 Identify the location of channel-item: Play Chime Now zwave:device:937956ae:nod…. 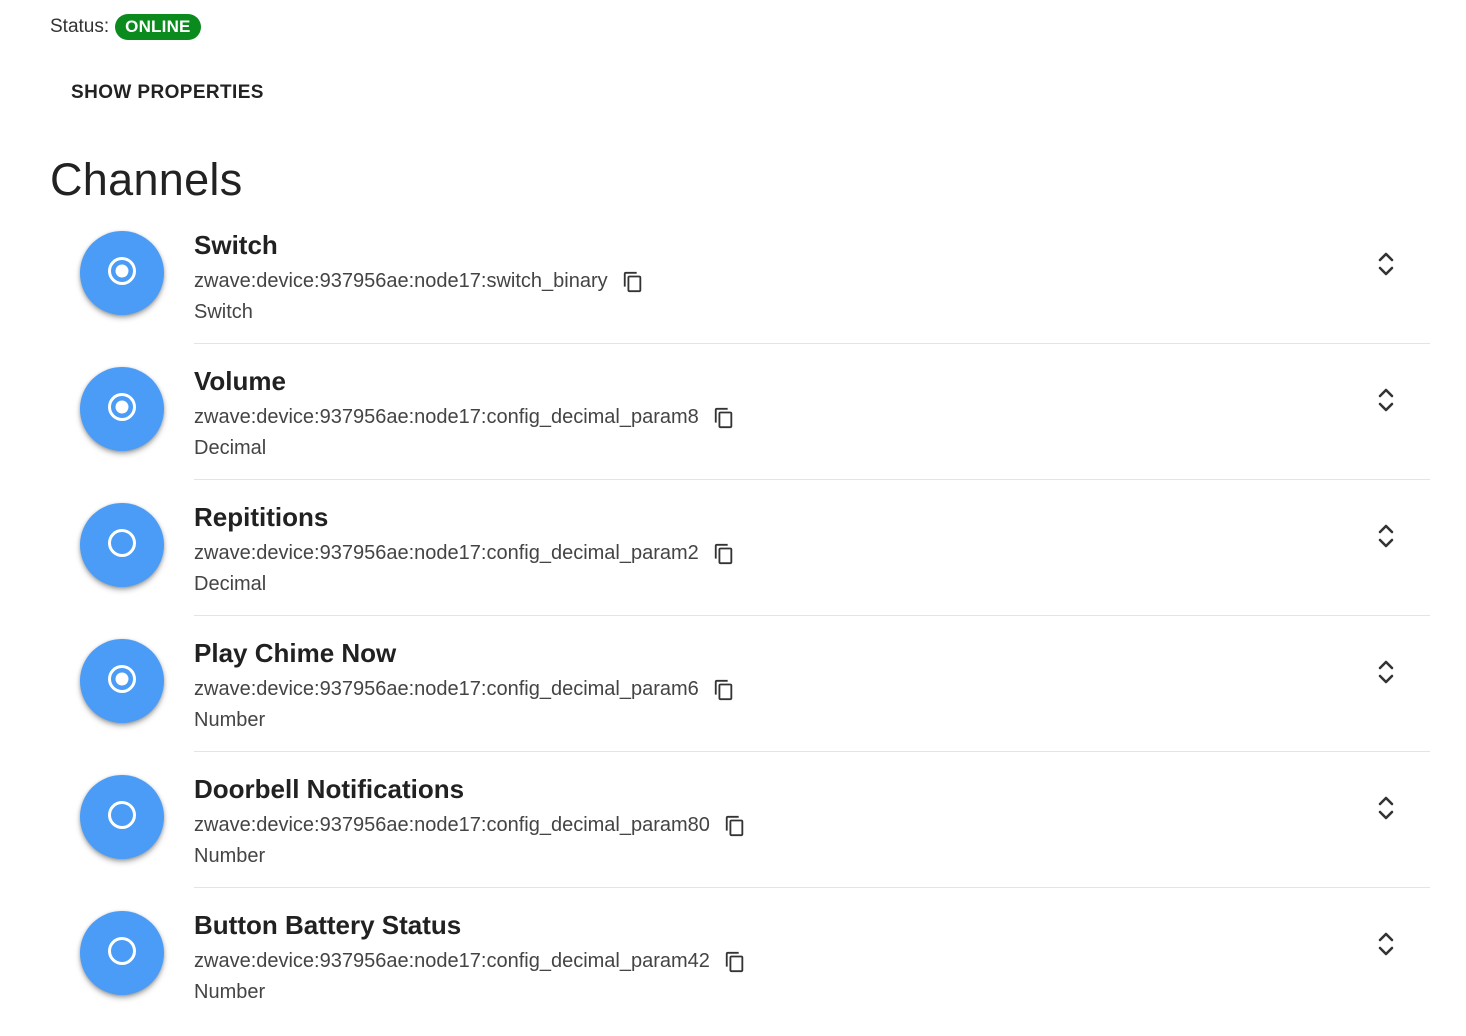
(733, 696).